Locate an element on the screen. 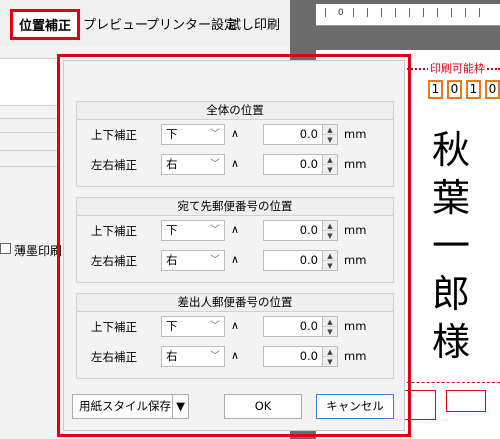  recipient-name: 秋 葉 一 郎 様 is located at coordinates (451, 246).